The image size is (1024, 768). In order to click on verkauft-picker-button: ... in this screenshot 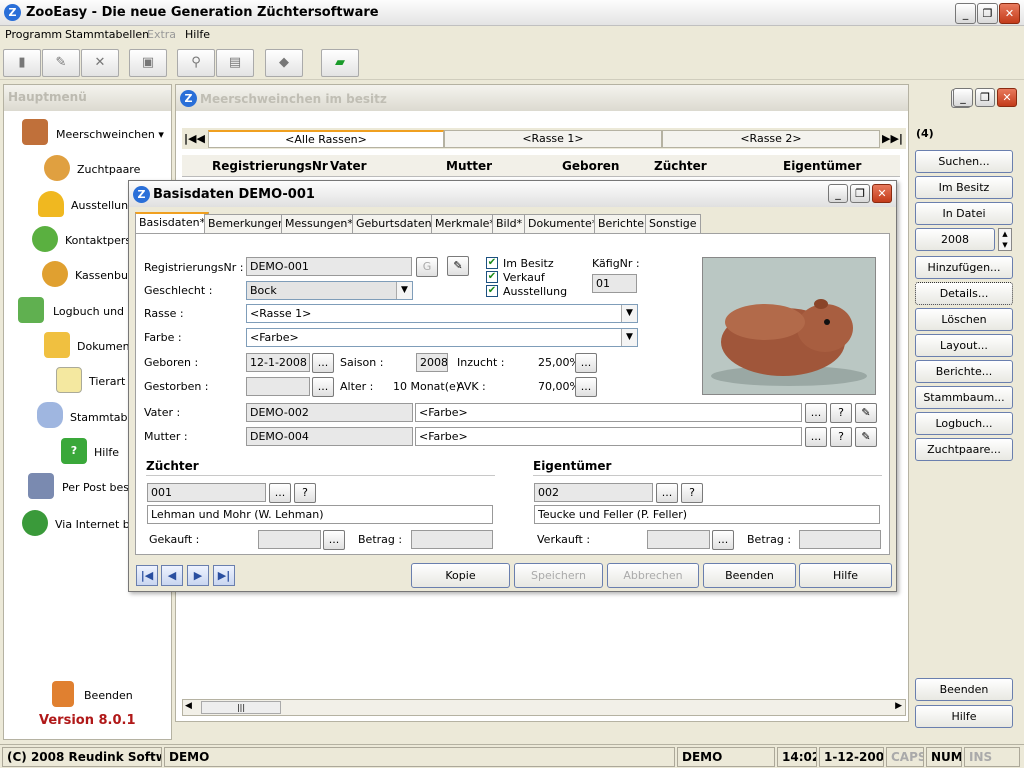, I will do `click(723, 540)`.